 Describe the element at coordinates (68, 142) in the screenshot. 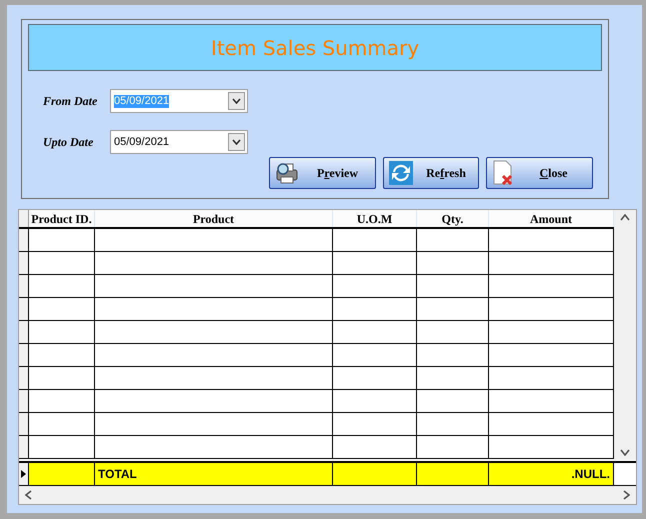

I see `field-label: Upto Date` at that location.